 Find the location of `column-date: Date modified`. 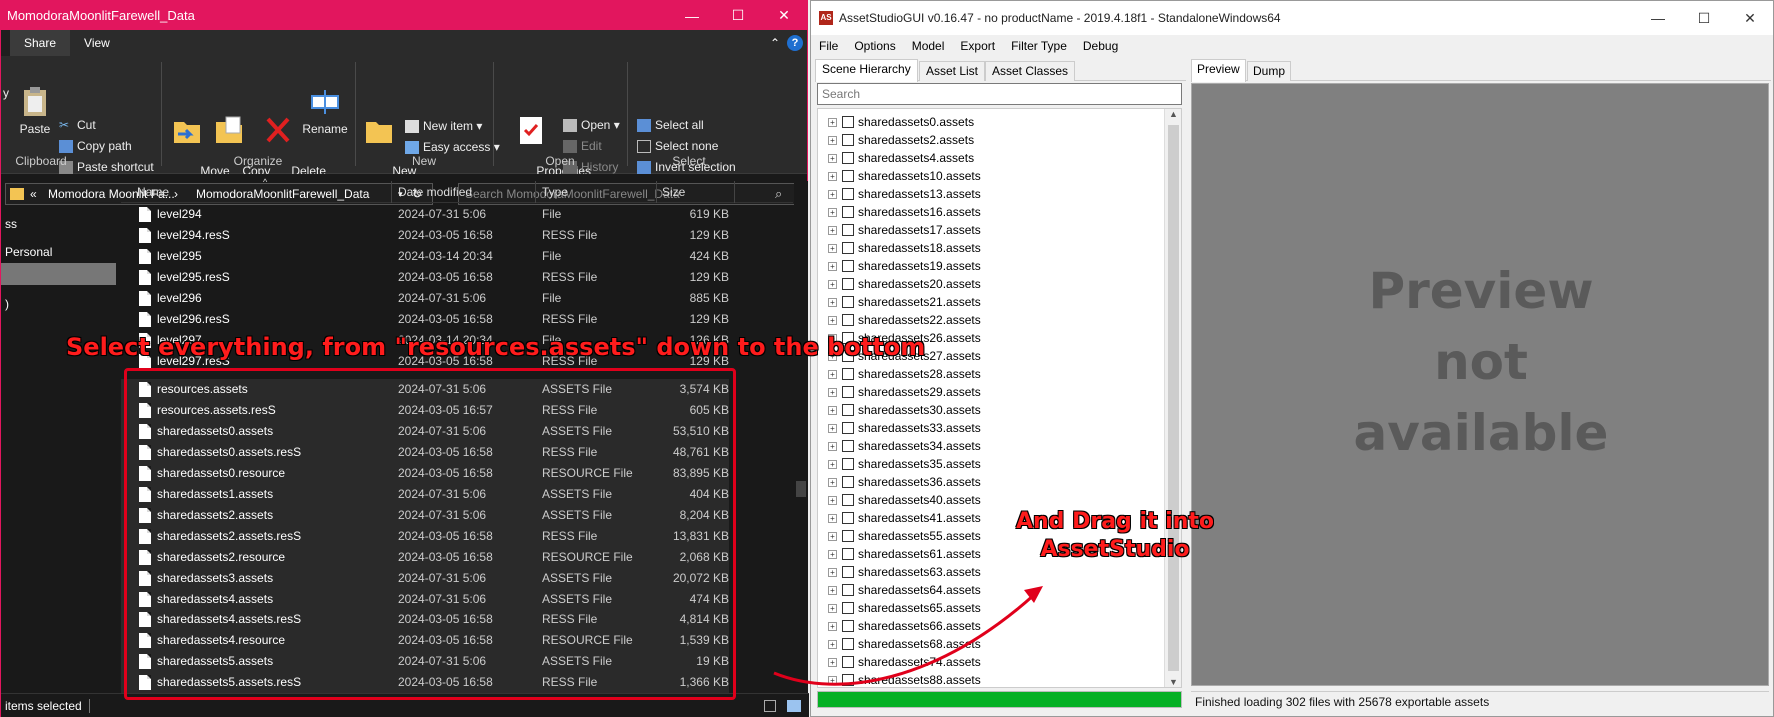

column-date: Date modified is located at coordinates (435, 192).